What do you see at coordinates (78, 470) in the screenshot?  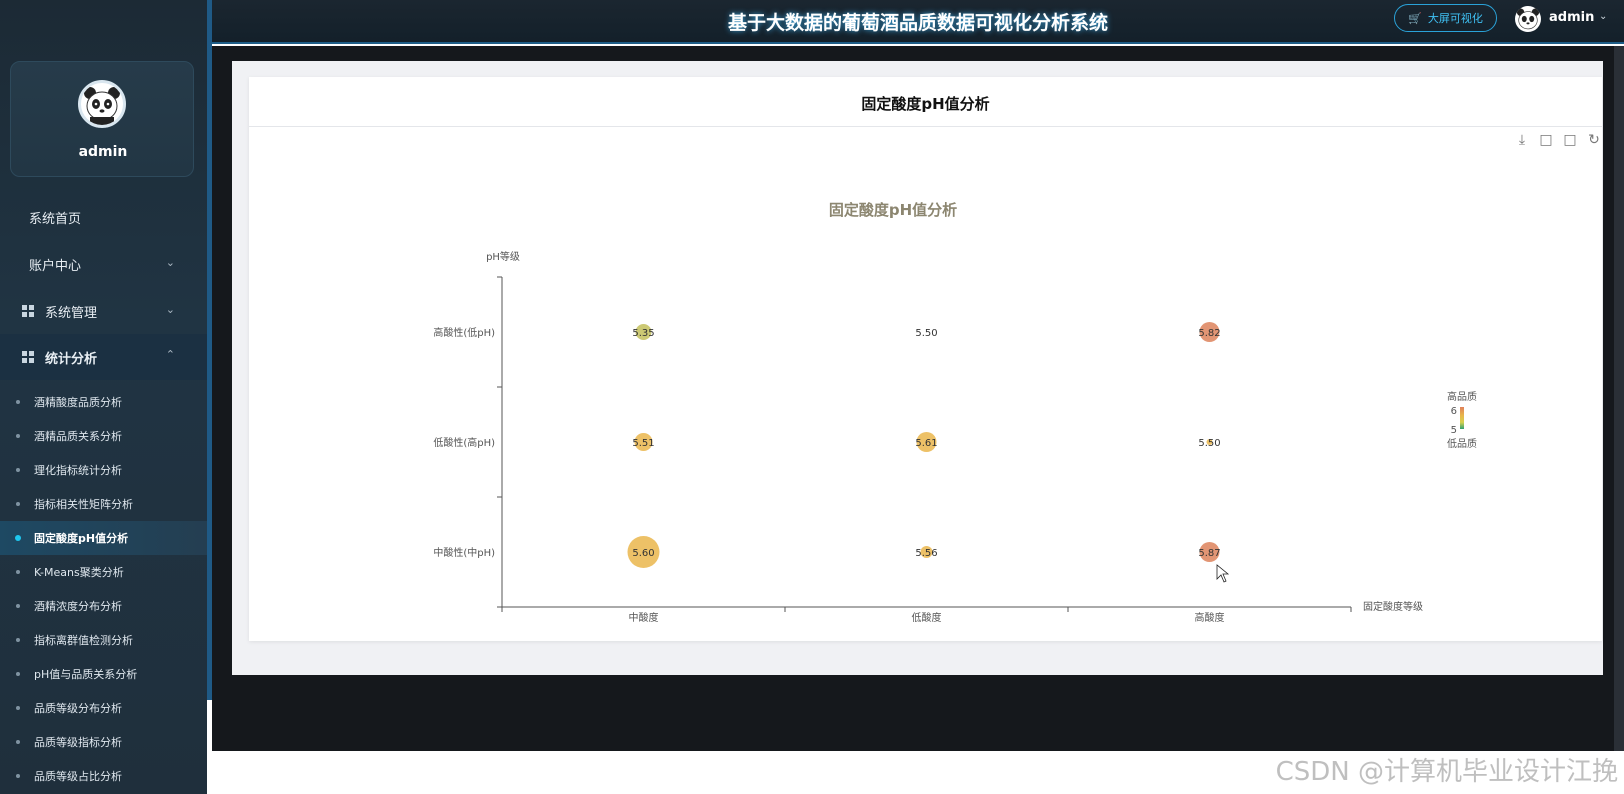 I see `sidebar-subitem-label: 理化指标统计分析` at bounding box center [78, 470].